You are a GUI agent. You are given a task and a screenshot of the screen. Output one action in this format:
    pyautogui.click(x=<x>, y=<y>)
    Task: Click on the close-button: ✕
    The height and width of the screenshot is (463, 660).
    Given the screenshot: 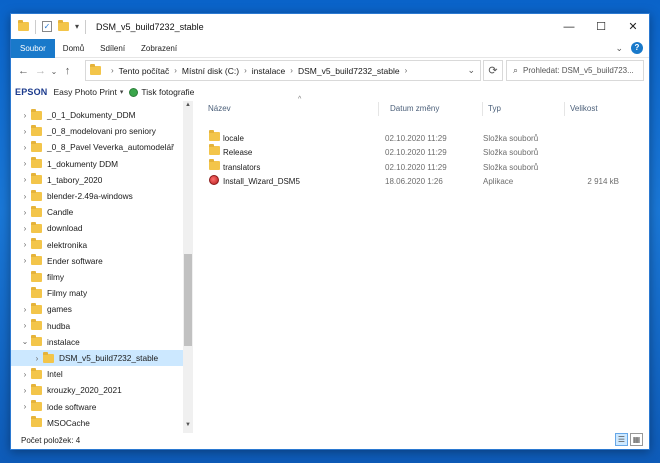 What is the action you would take?
    pyautogui.click(x=633, y=26)
    